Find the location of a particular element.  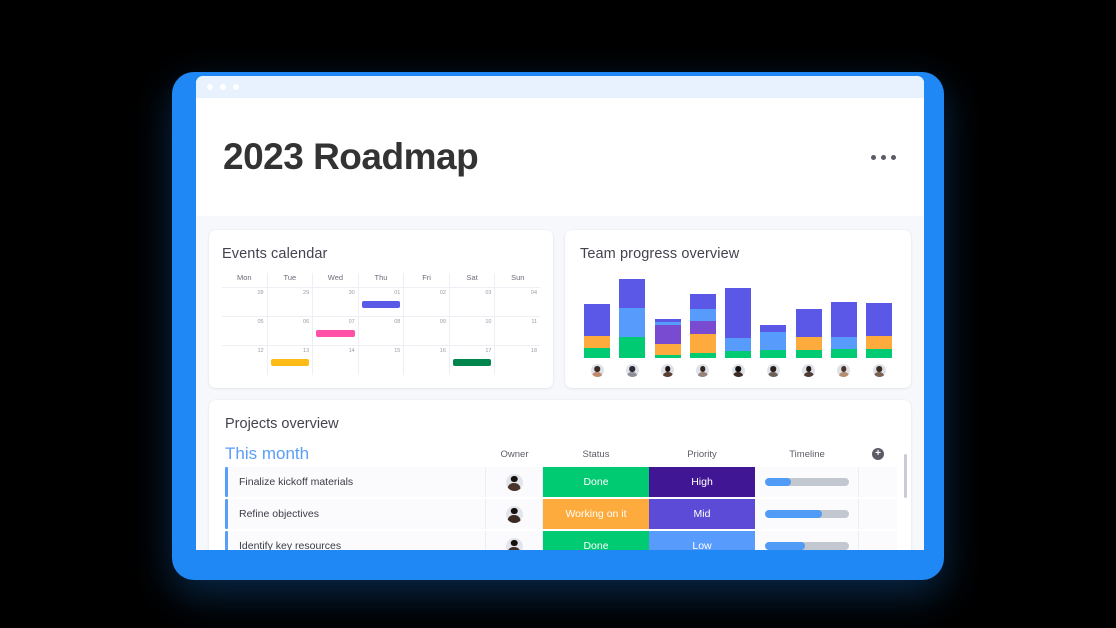

table-row: Refine objectives Working on it Mid is located at coordinates (561, 514).